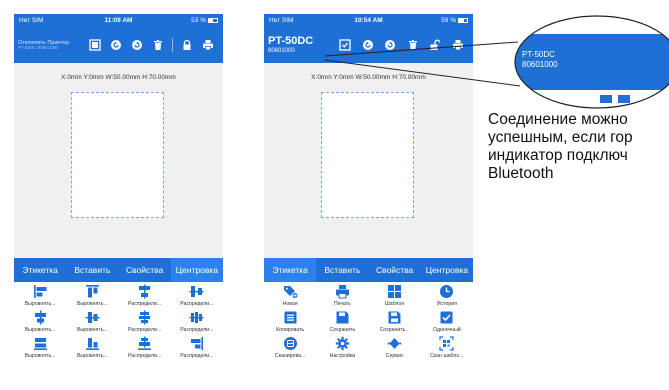 The image size is (669, 390). Describe the element at coordinates (92, 291) in the screenshot. I see `align-top-icon` at that location.